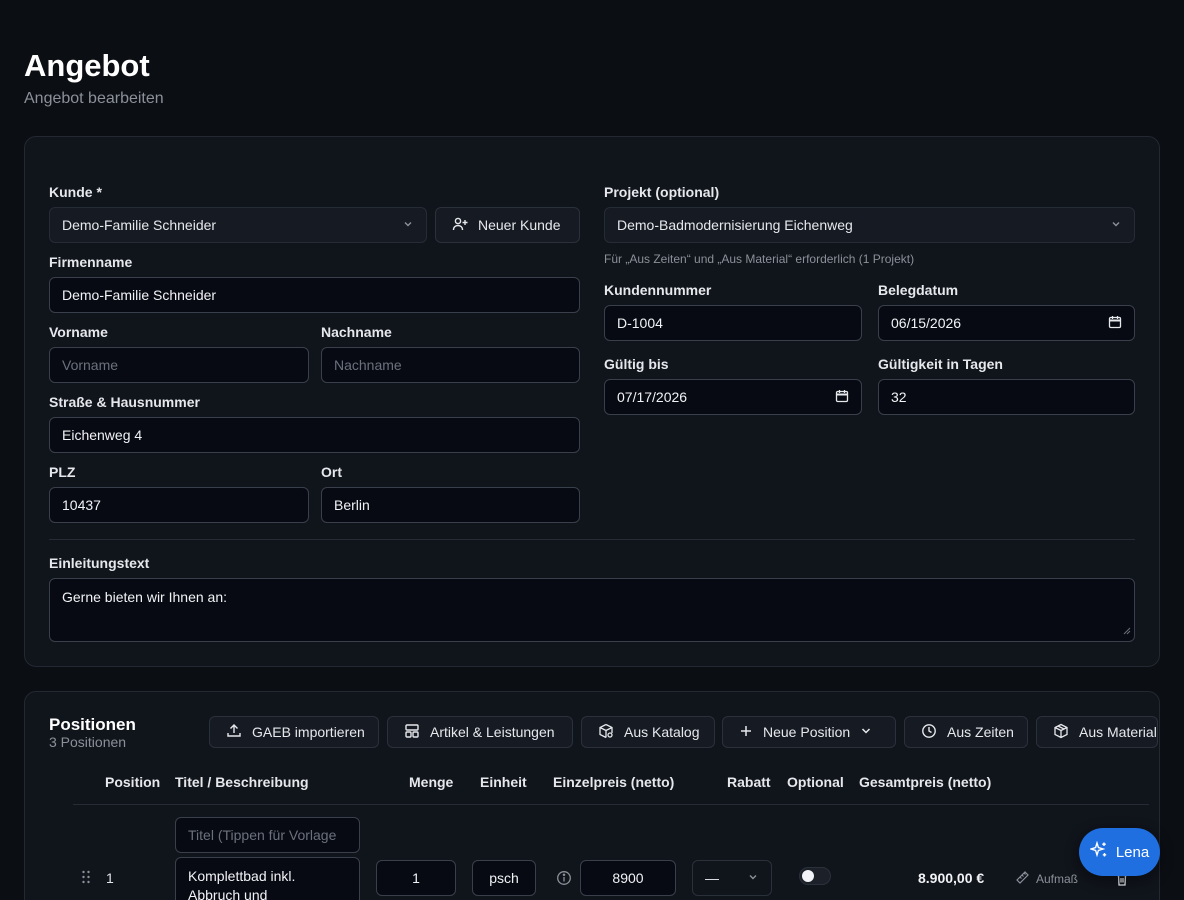  Describe the element at coordinates (460, 225) in the screenshot. I see `user-plus-icon` at that location.